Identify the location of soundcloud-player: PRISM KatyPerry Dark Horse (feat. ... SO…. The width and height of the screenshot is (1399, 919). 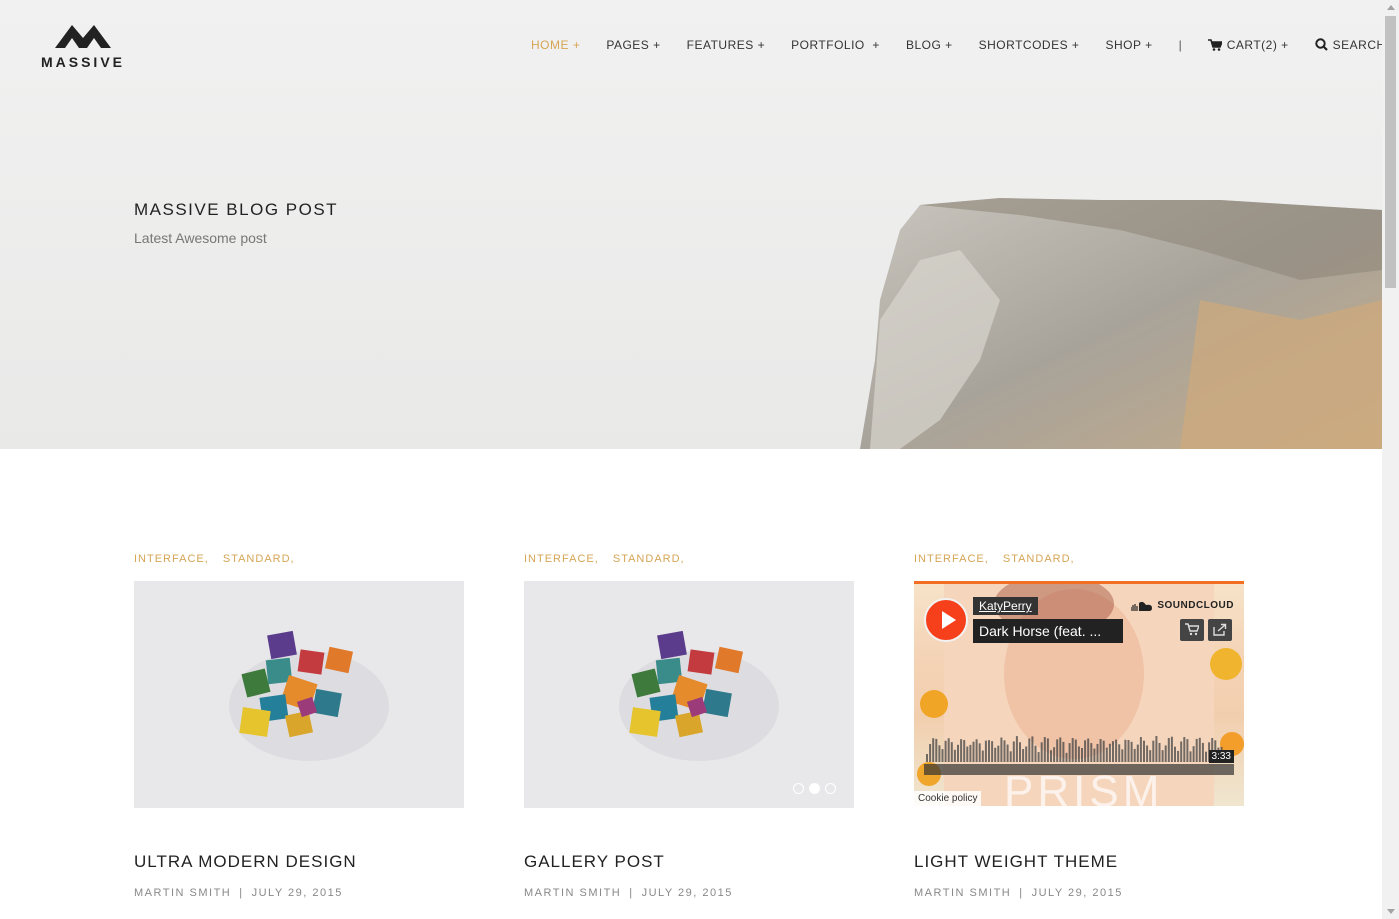
(1079, 693).